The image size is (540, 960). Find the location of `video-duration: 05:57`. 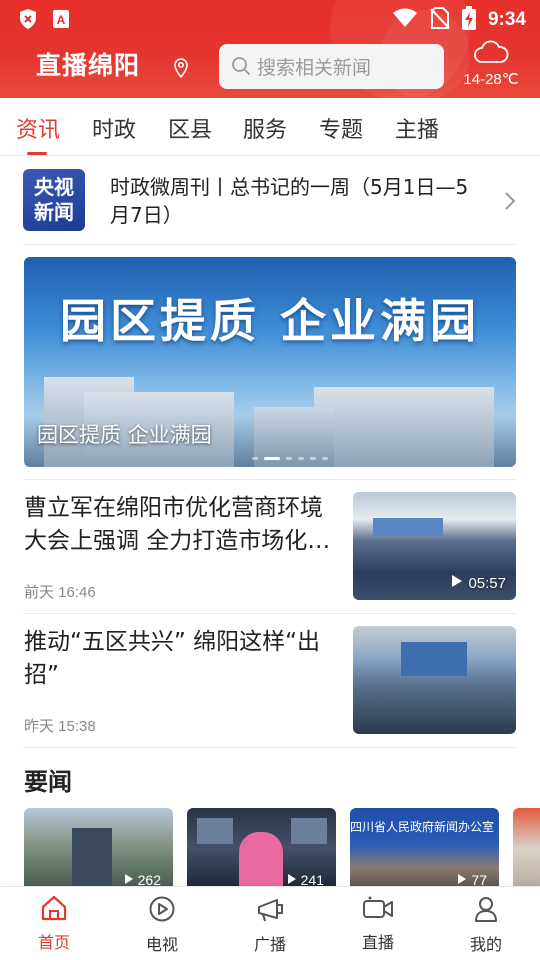

video-duration: 05:57 is located at coordinates (478, 583).